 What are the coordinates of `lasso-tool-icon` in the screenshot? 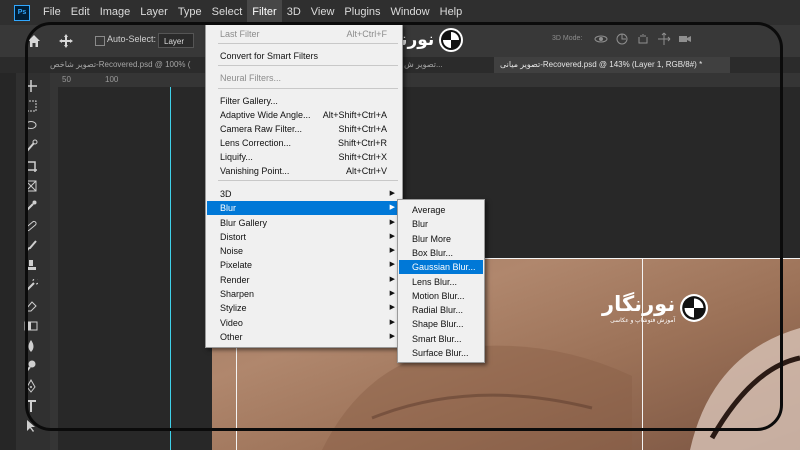 It's located at (31, 126).